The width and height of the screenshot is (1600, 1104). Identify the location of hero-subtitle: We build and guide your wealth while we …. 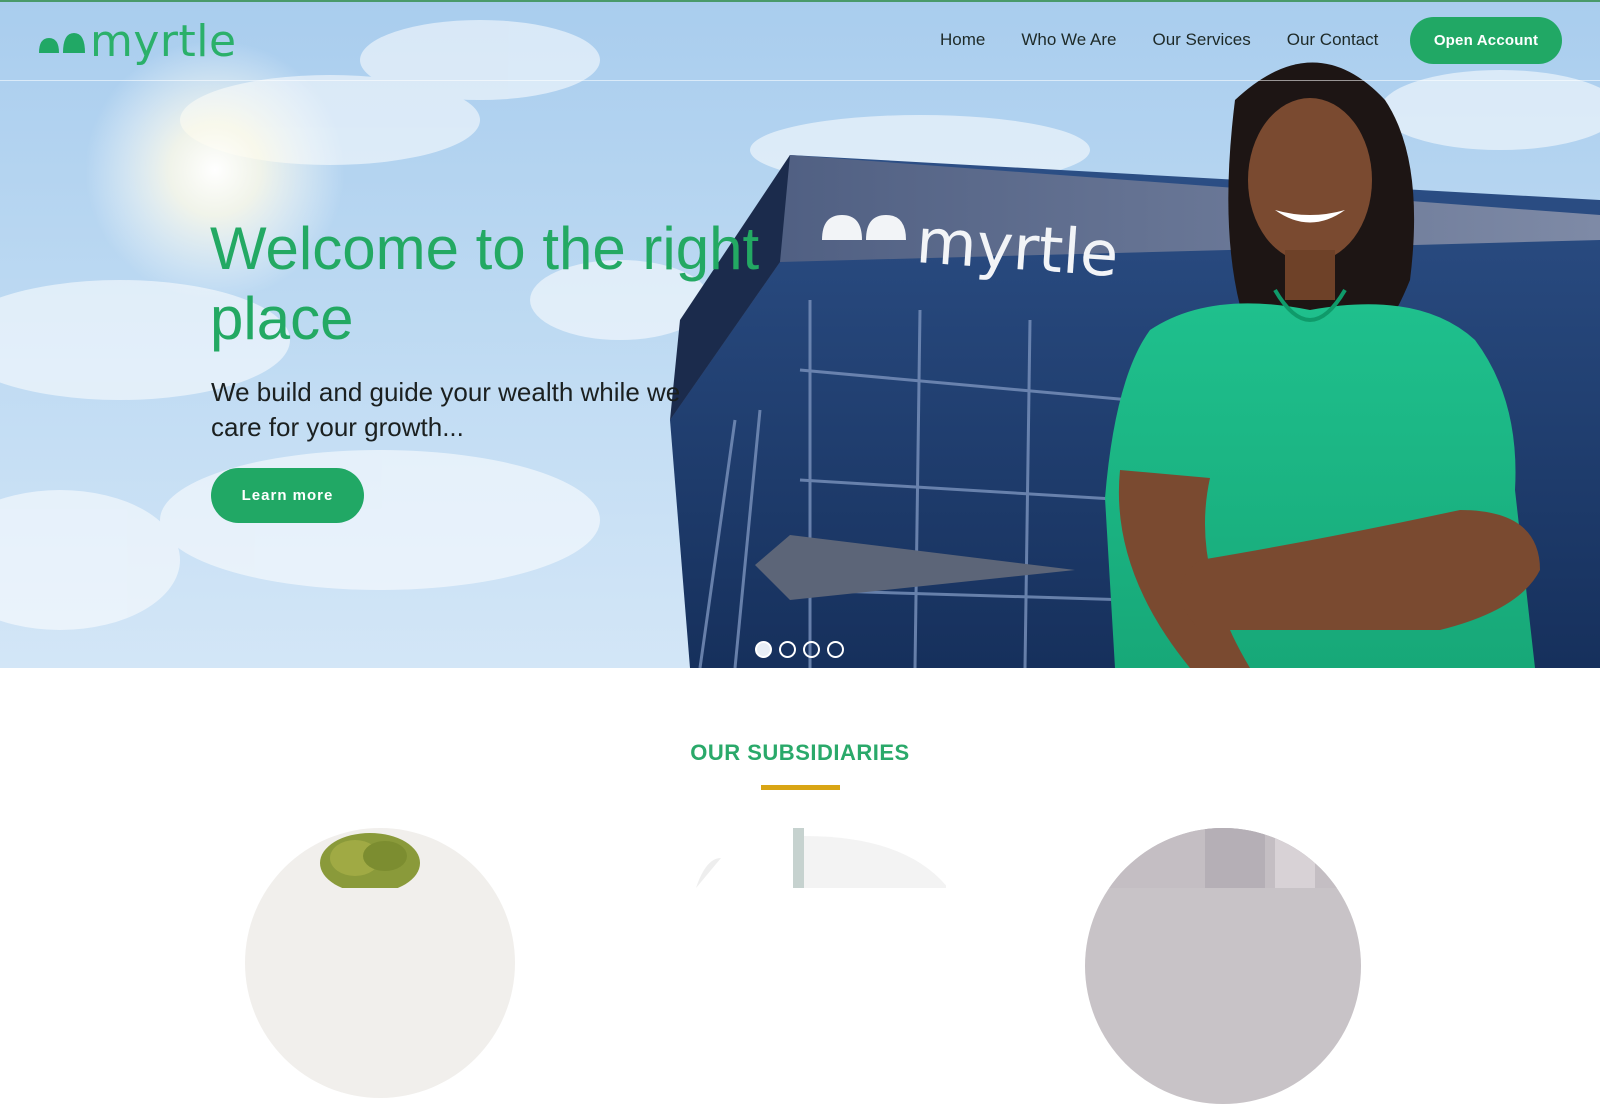
(446, 409).